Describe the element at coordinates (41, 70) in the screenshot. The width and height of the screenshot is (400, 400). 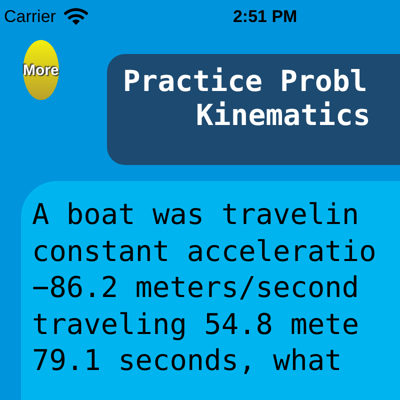
I see `more-button: More` at that location.